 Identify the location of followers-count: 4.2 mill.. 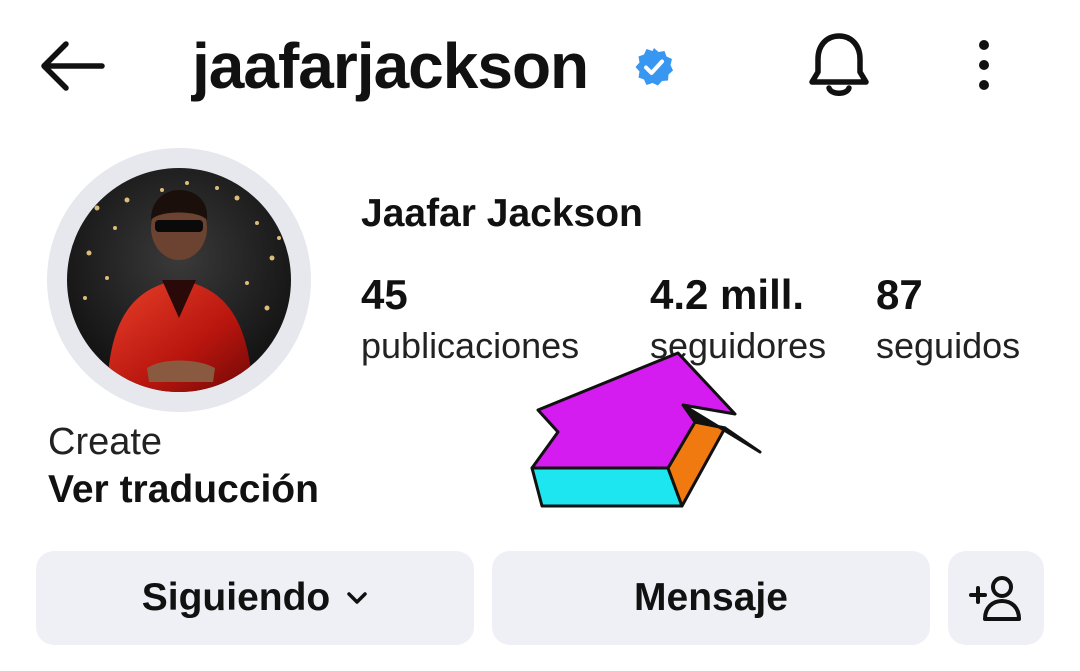
(727, 294).